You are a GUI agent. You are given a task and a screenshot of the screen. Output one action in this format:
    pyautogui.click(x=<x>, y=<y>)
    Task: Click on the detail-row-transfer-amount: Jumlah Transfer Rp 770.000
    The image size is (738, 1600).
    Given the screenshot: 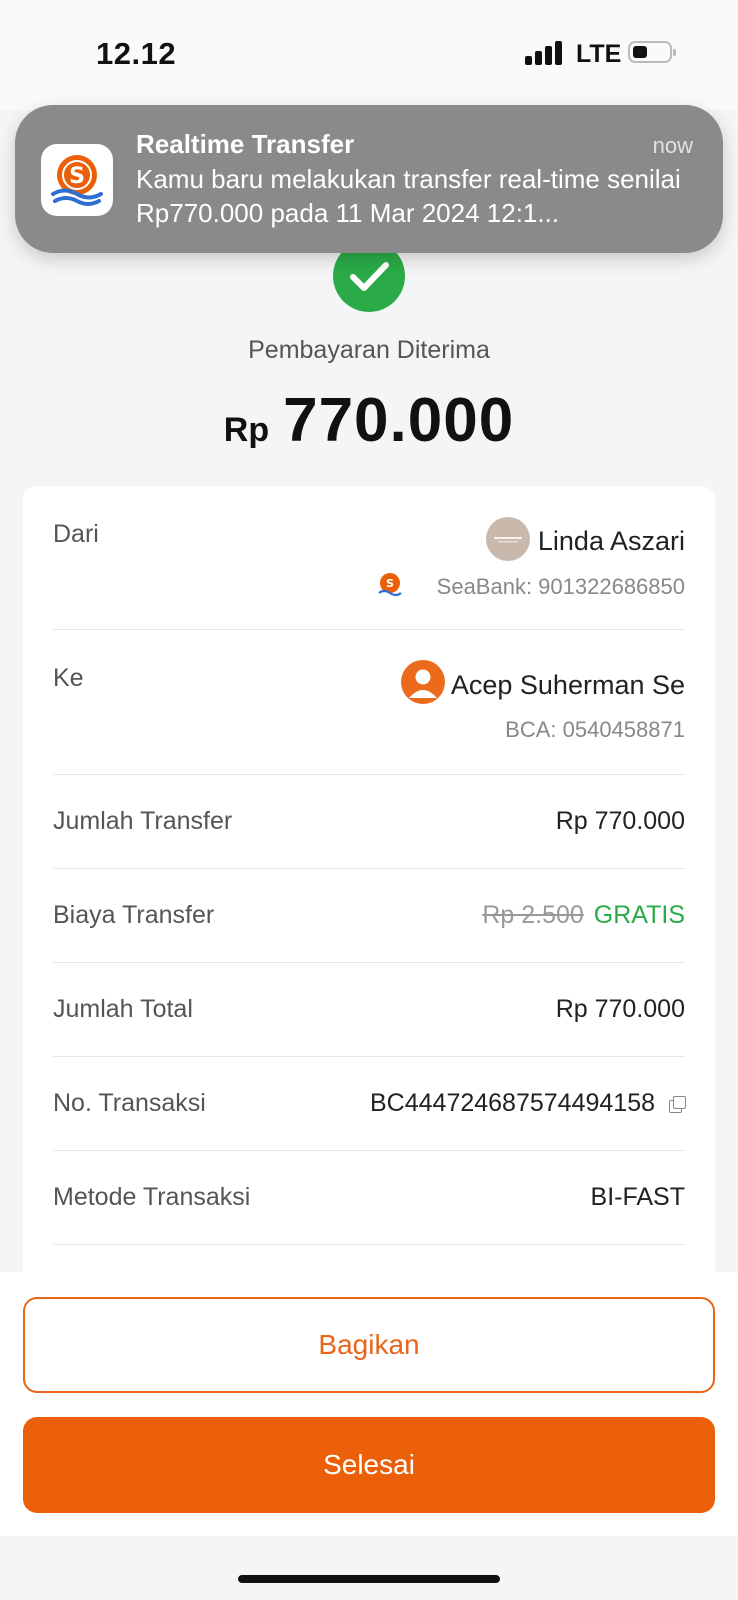 What is the action you would take?
    pyautogui.click(x=369, y=822)
    